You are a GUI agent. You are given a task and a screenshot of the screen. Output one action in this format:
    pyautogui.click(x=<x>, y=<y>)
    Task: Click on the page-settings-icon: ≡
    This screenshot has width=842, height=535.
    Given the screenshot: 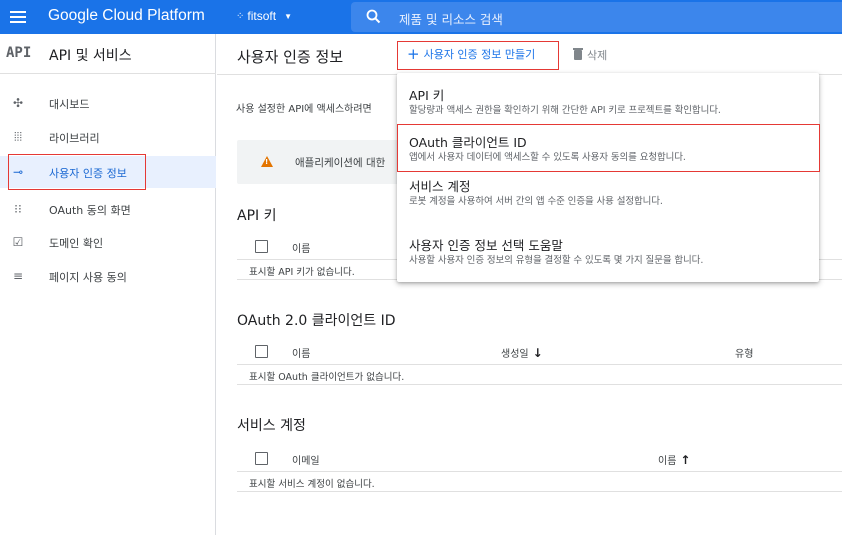 What is the action you would take?
    pyautogui.click(x=18, y=276)
    